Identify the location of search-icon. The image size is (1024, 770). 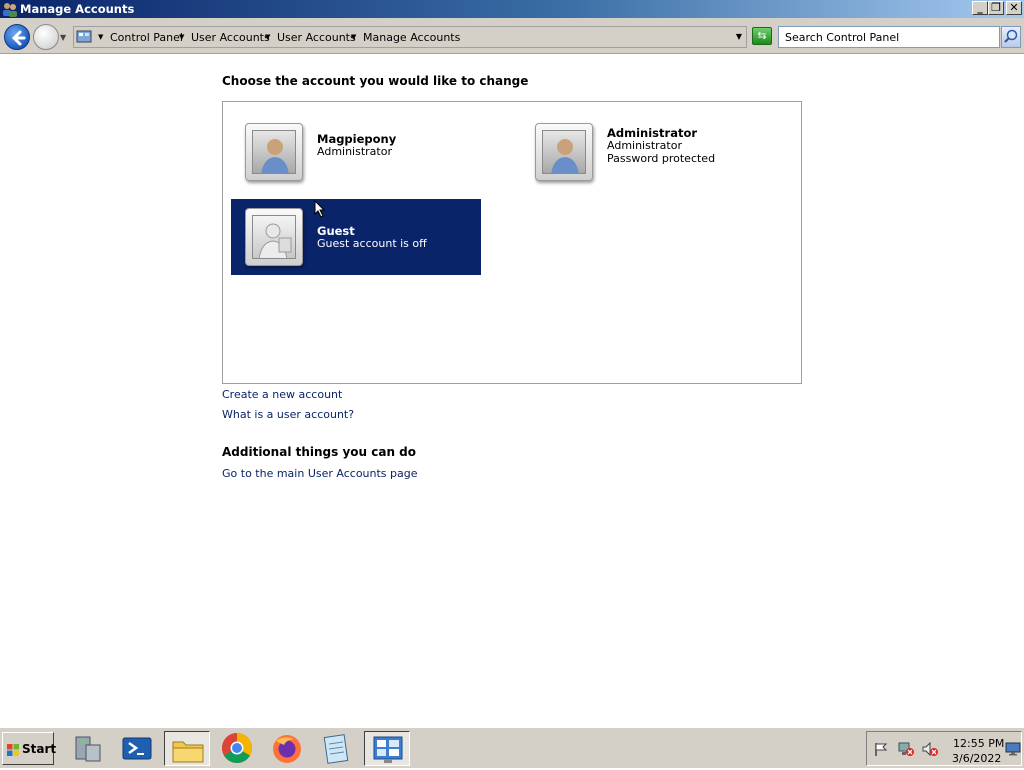
(1011, 36).